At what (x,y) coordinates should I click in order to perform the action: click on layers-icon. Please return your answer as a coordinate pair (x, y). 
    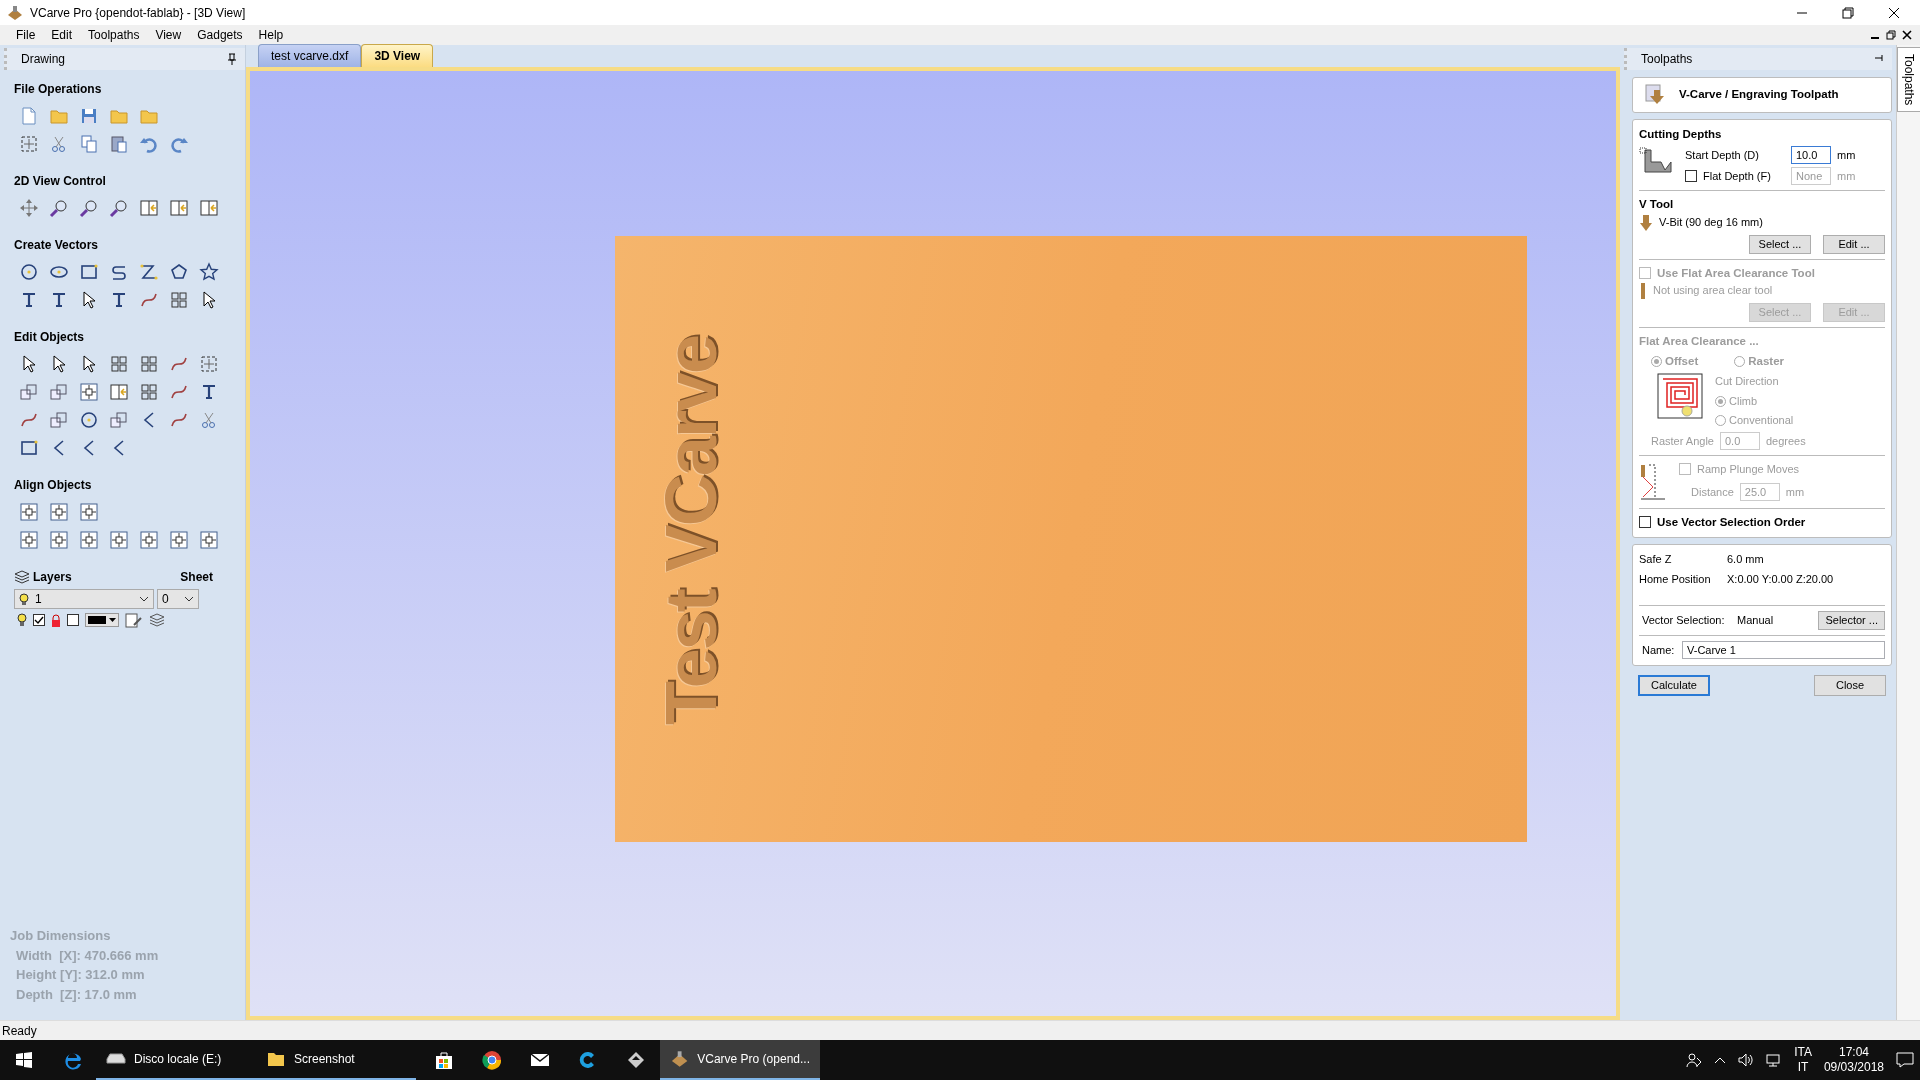
    Looking at the image, I should click on (157, 620).